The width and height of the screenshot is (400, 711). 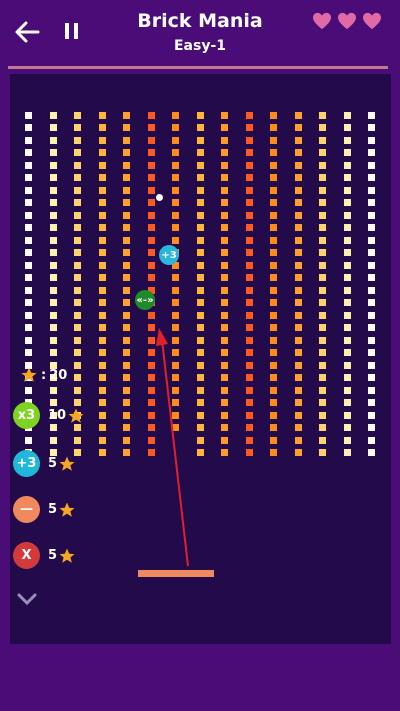 I want to click on shop-item-times3: x3 10, so click(x=49, y=415).